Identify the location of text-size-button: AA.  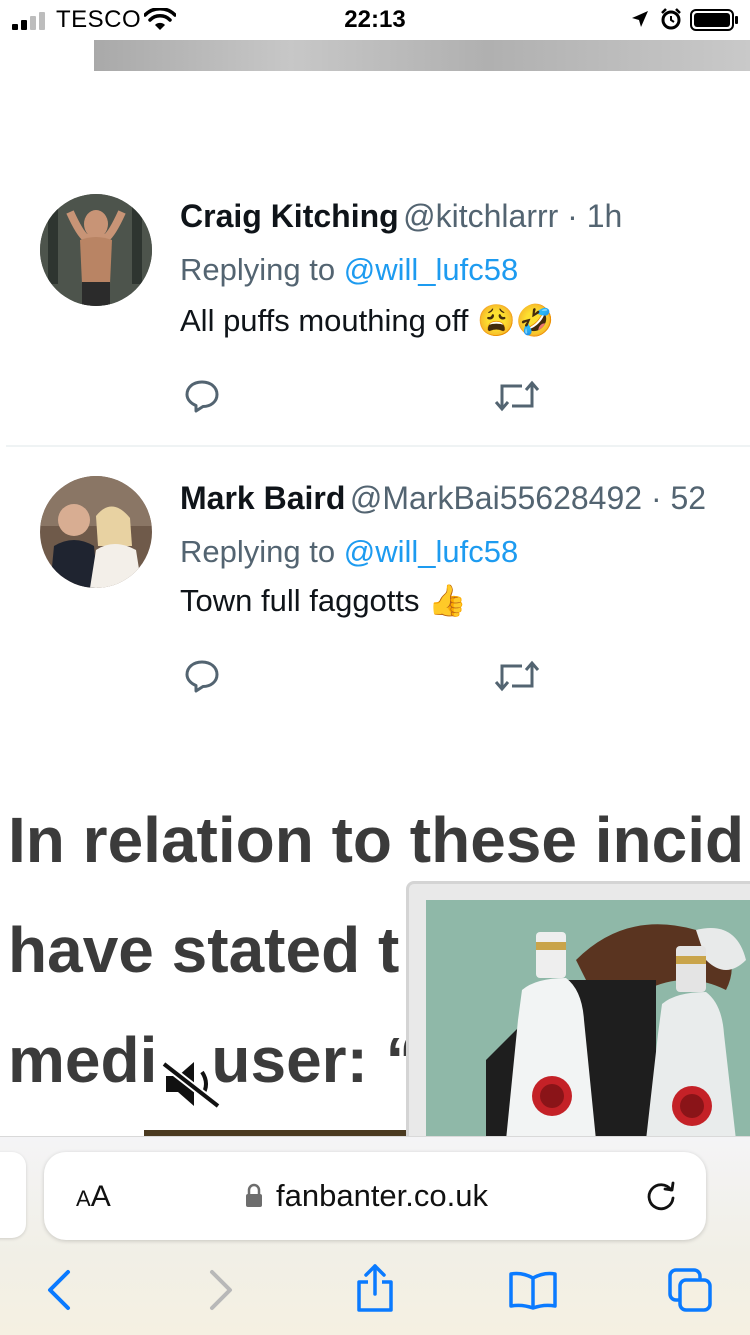
(93, 1197).